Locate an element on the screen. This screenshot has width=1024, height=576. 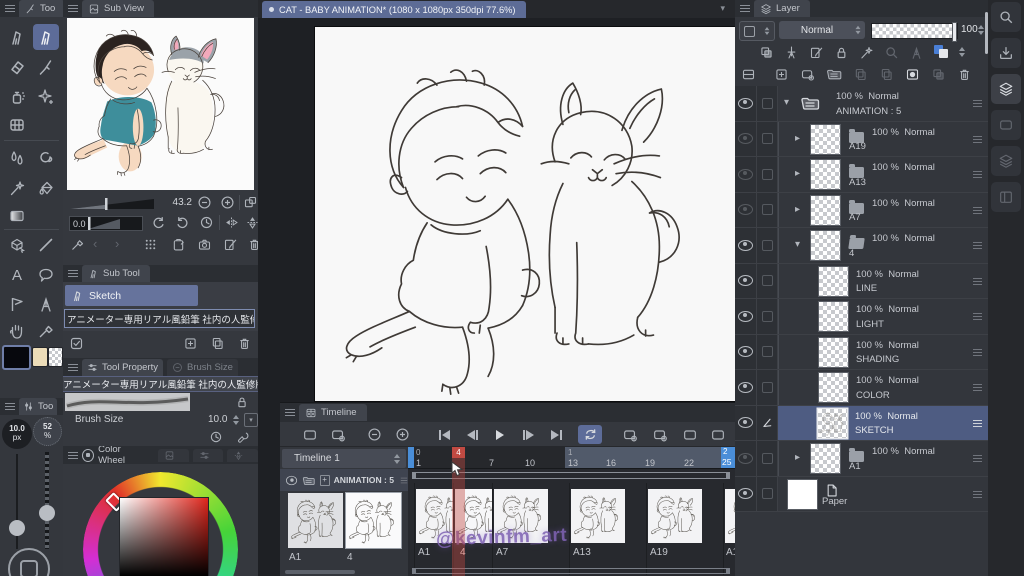
layer-row-light: 100 % Normal LIGHT is located at coordinates (861, 317).